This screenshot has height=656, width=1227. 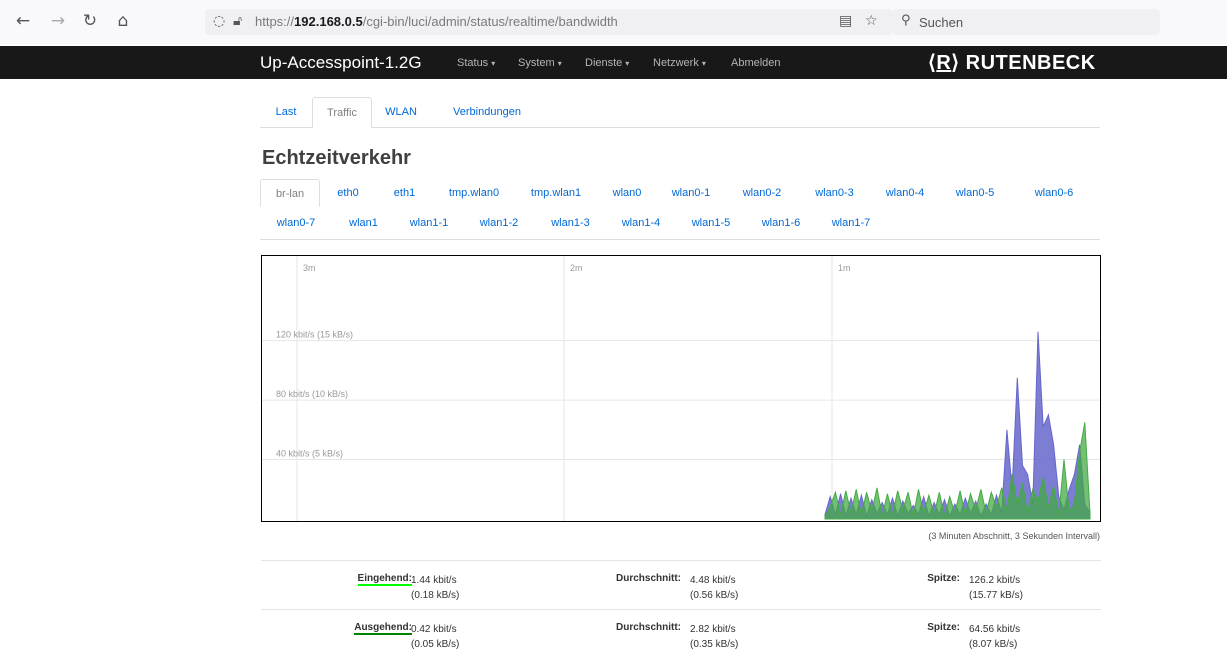 I want to click on outgoing-average-kbit: 2.82 kbit/s, so click(x=713, y=629).